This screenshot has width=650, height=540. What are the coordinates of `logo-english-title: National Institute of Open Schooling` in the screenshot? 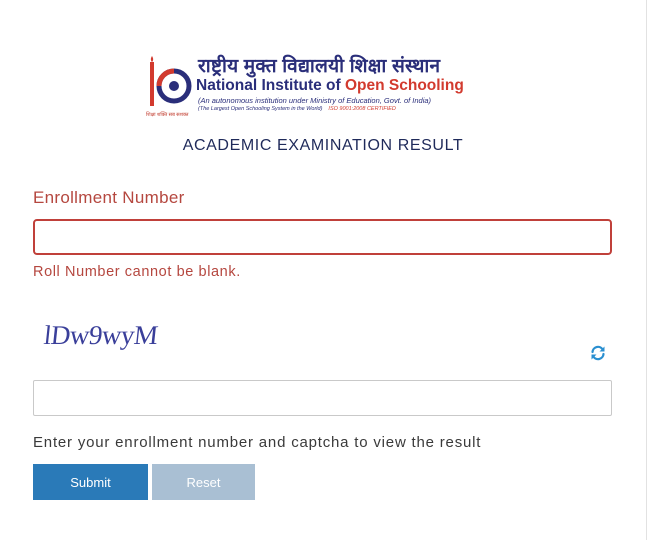 It's located at (330, 86).